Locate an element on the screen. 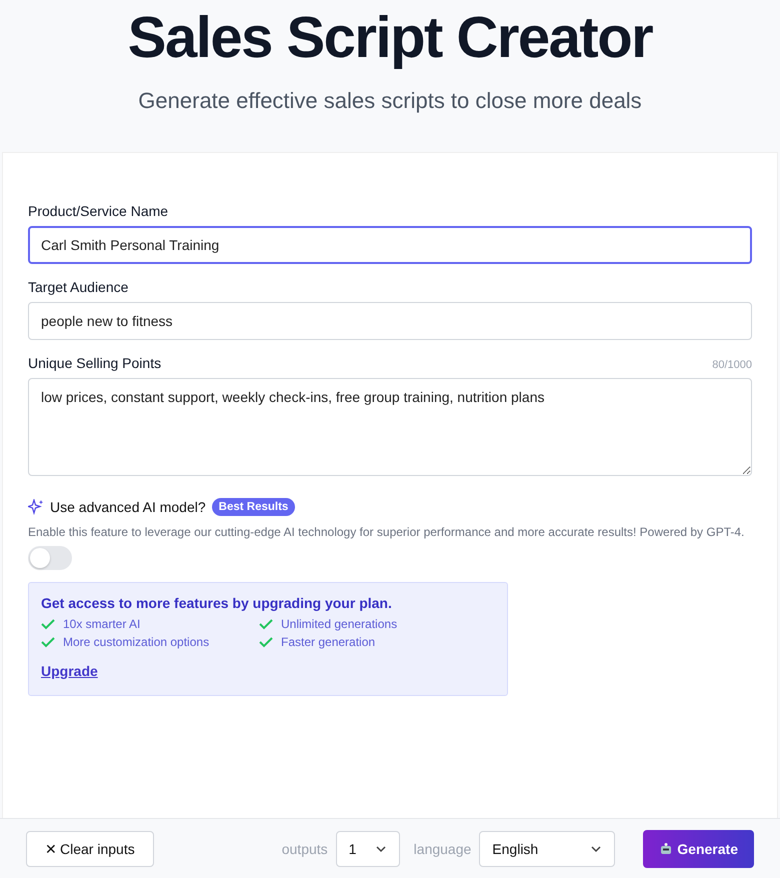 This screenshot has width=780, height=878. page-title: Sales Script Creator is located at coordinates (390, 38).